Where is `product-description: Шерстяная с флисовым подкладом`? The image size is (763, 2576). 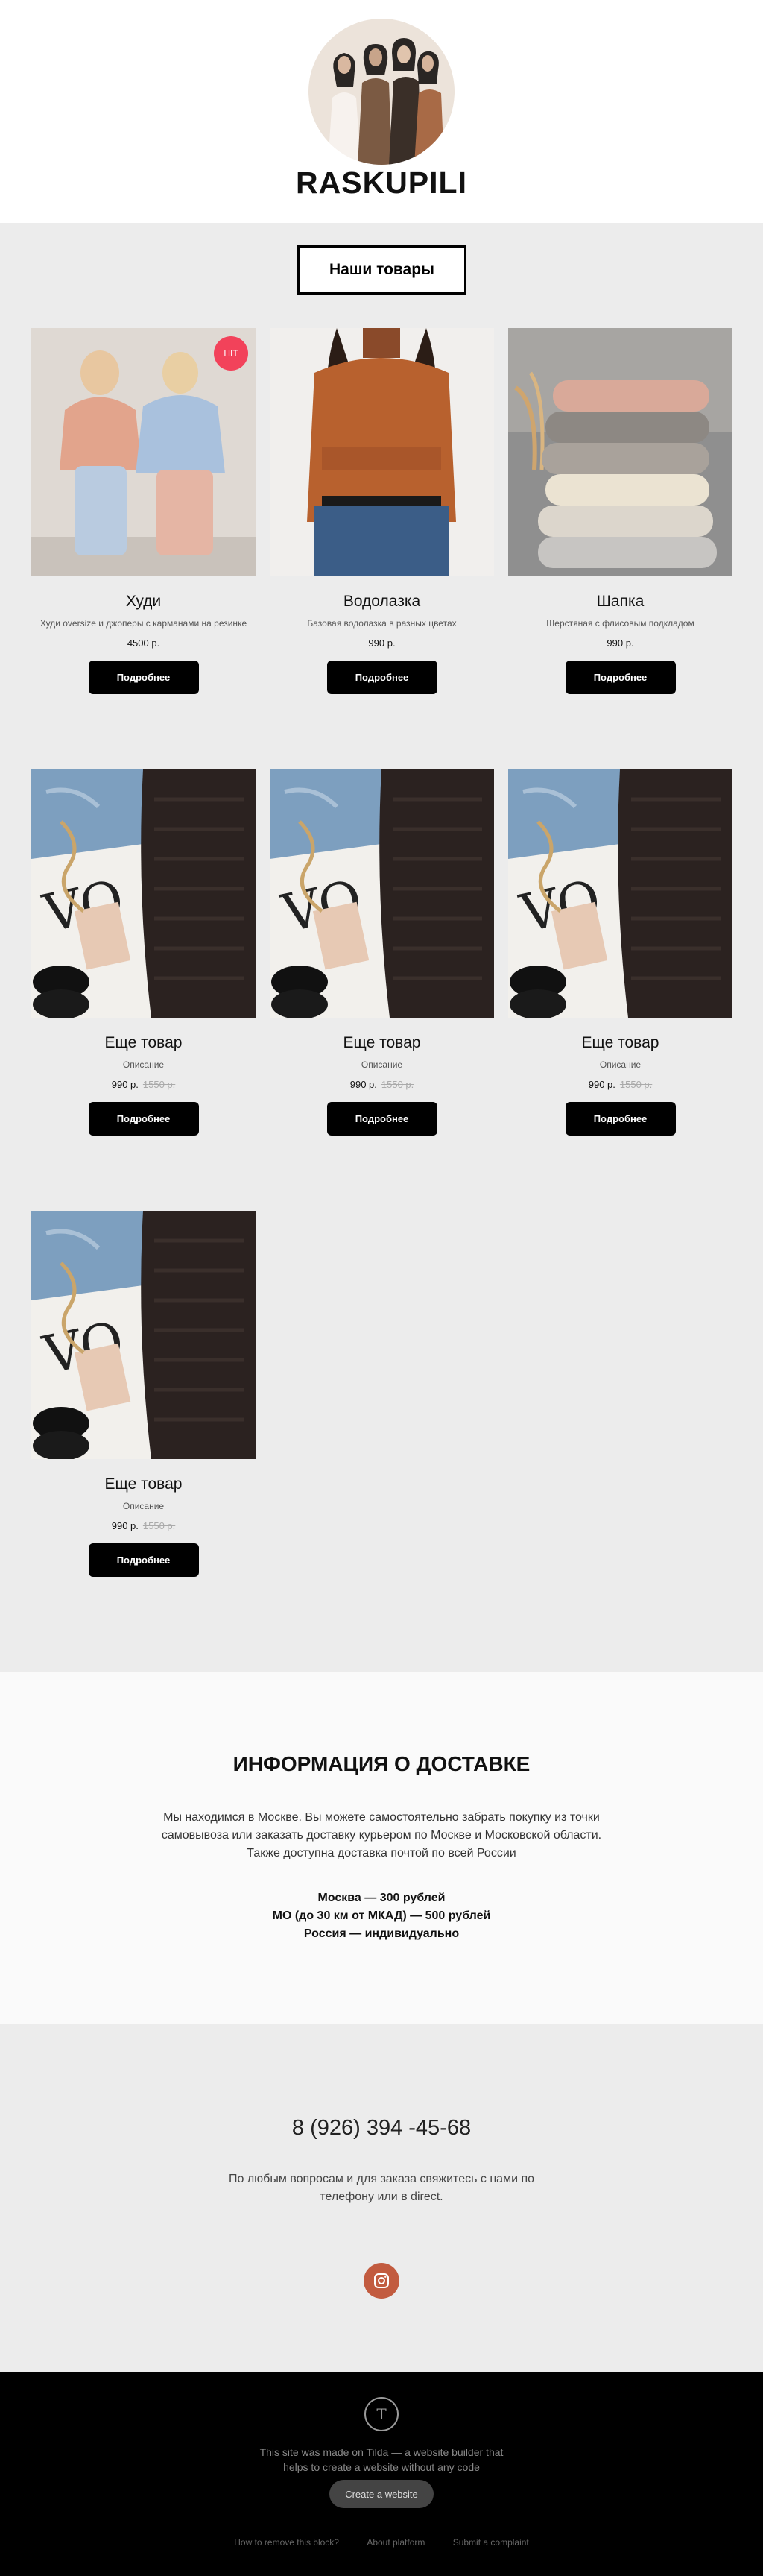 product-description: Шерстяная с флисовым подкладом is located at coordinates (620, 623).